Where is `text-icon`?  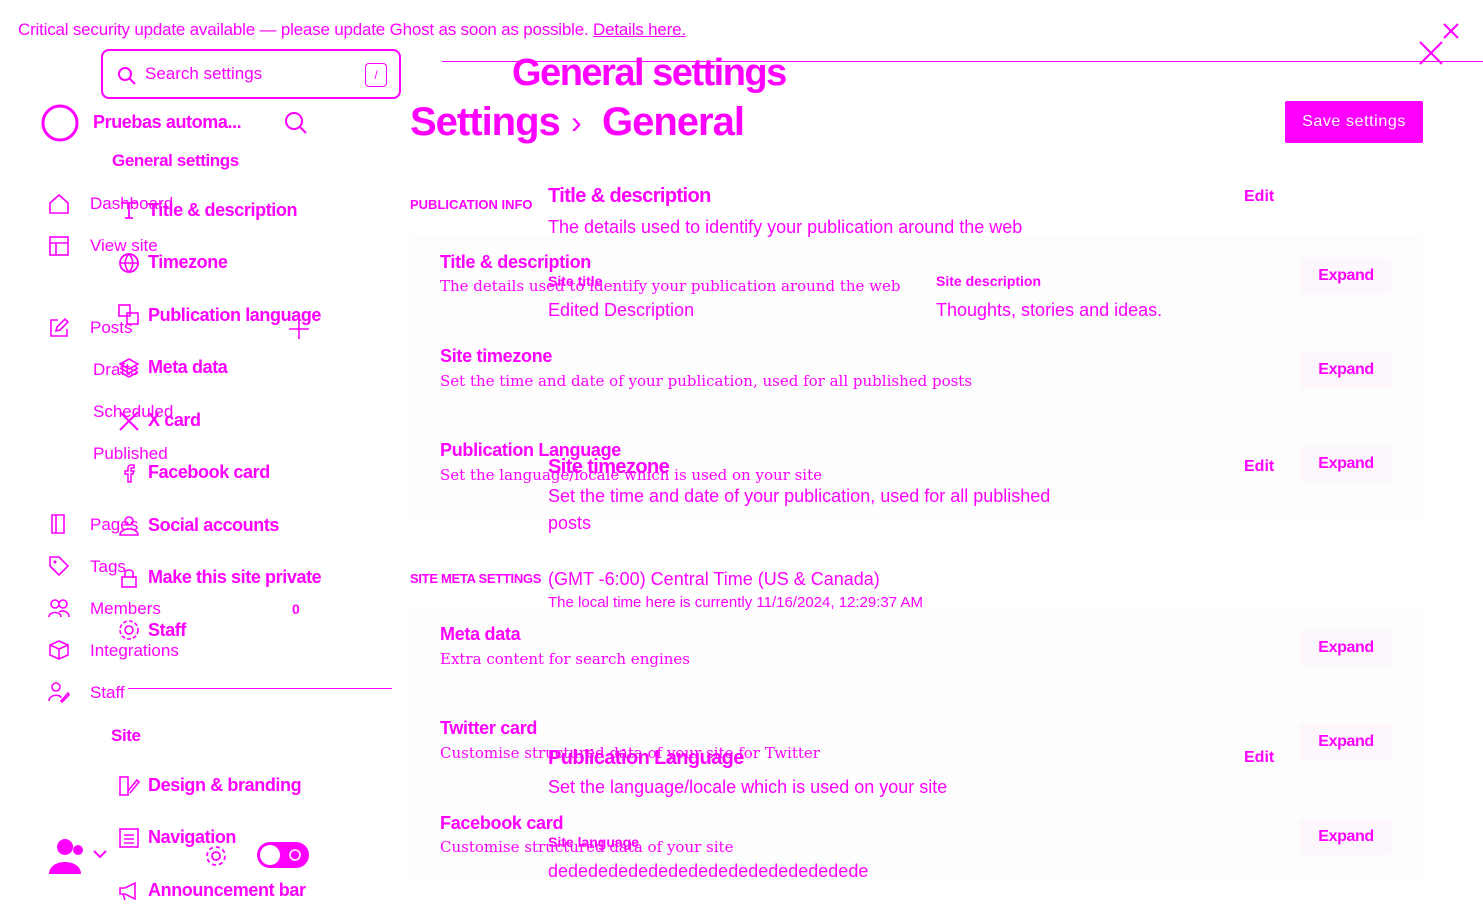
text-icon is located at coordinates (129, 210).